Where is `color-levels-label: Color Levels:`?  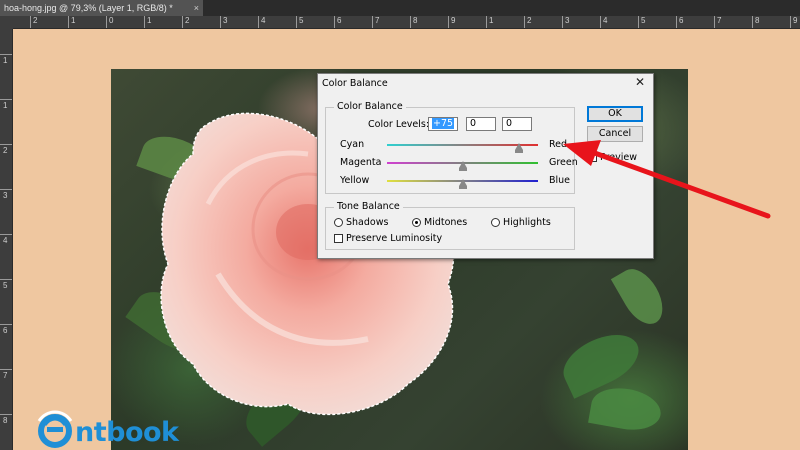
color-levels-label: Color Levels: is located at coordinates (399, 124).